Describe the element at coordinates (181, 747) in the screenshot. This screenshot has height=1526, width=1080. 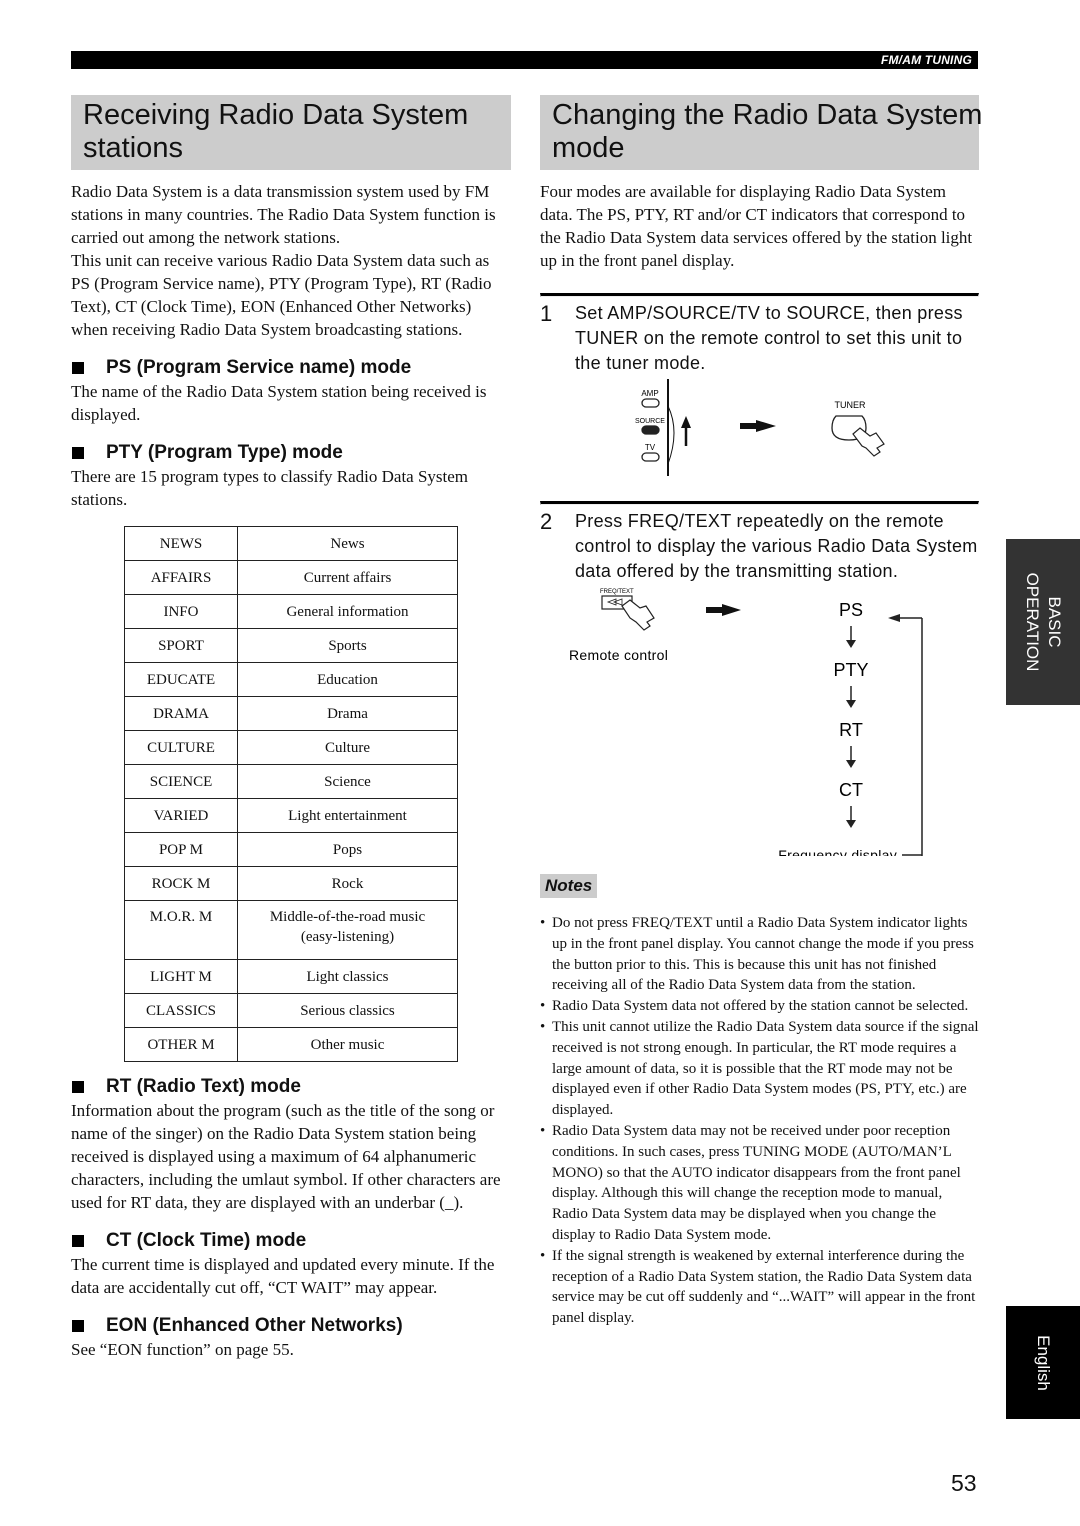
I see `pty-code-cell: CULTURE` at that location.